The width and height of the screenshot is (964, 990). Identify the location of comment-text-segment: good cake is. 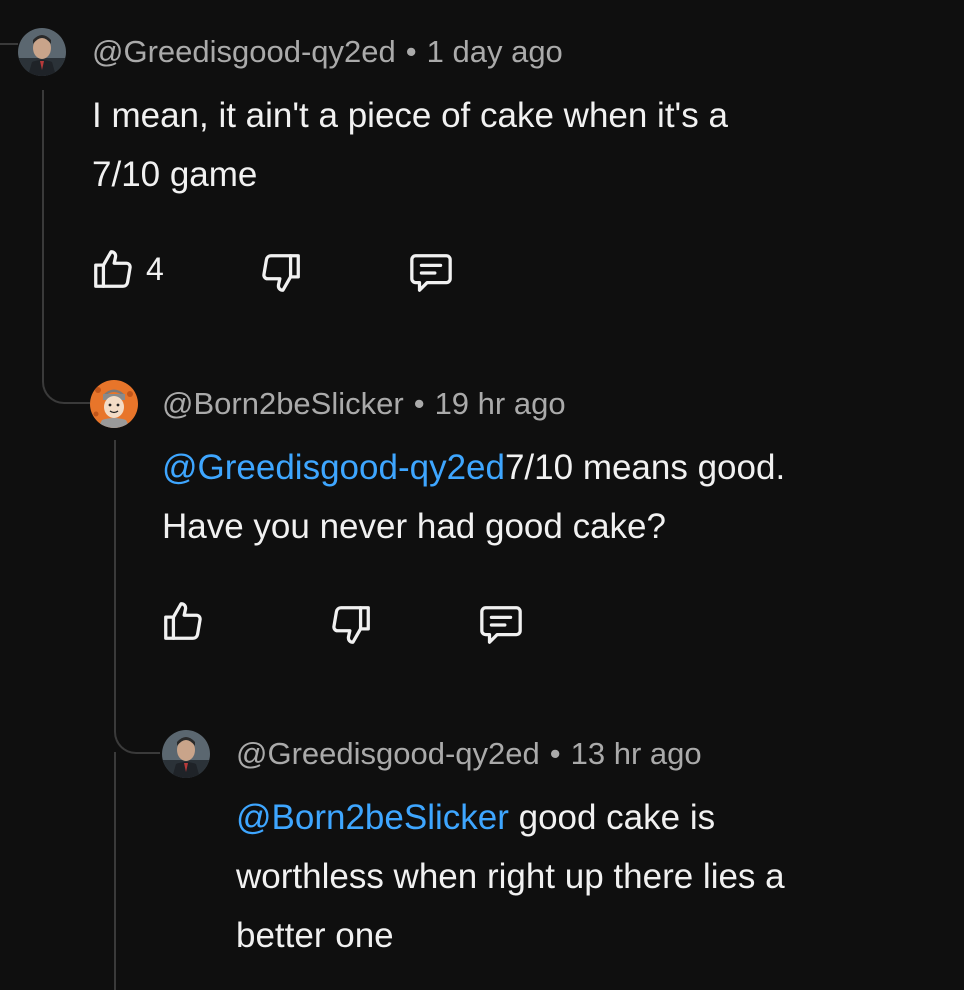
(612, 817).